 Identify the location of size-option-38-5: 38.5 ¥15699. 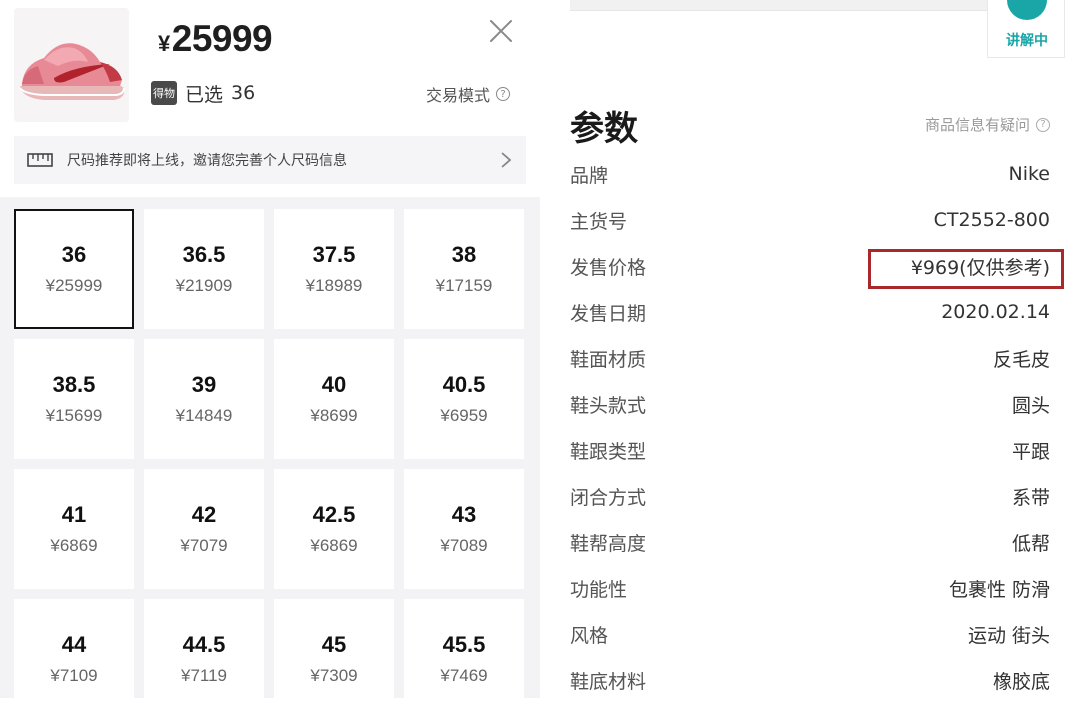
(74, 399).